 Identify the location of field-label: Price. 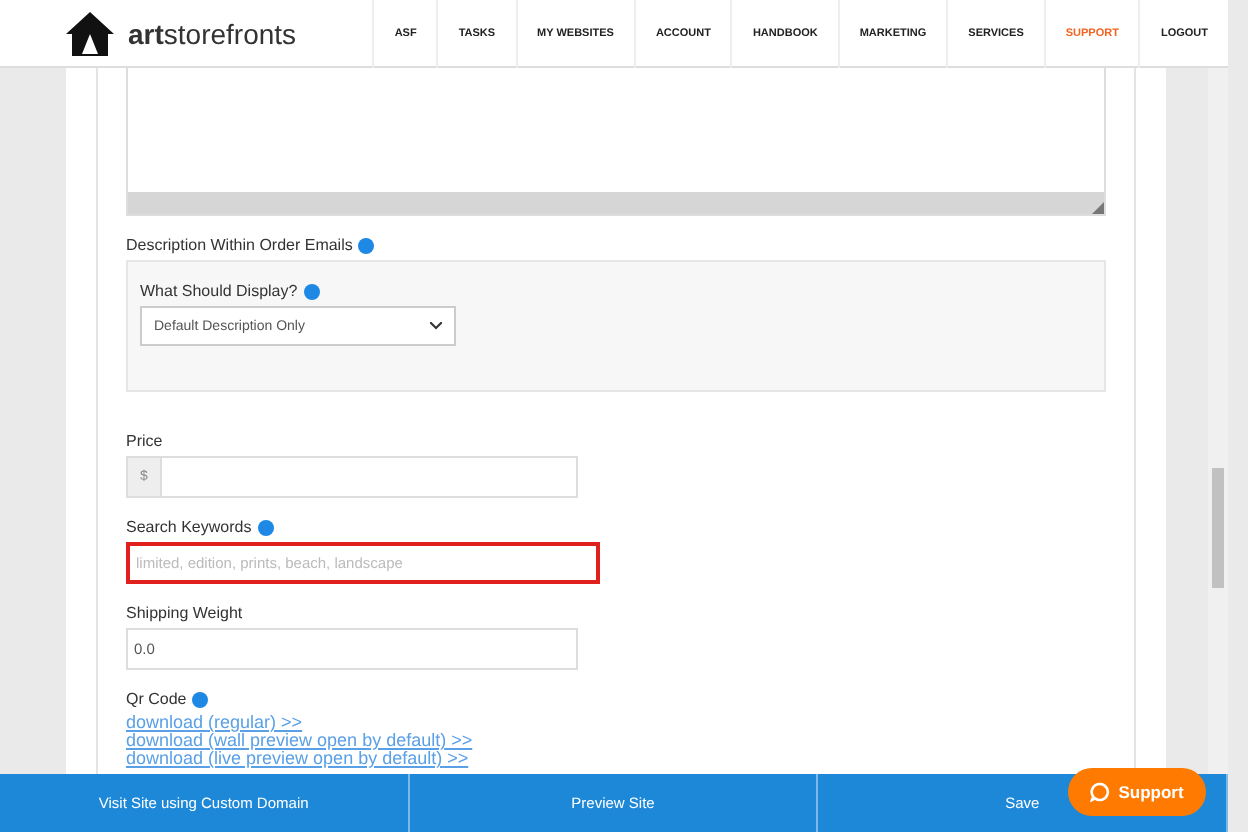
(144, 441).